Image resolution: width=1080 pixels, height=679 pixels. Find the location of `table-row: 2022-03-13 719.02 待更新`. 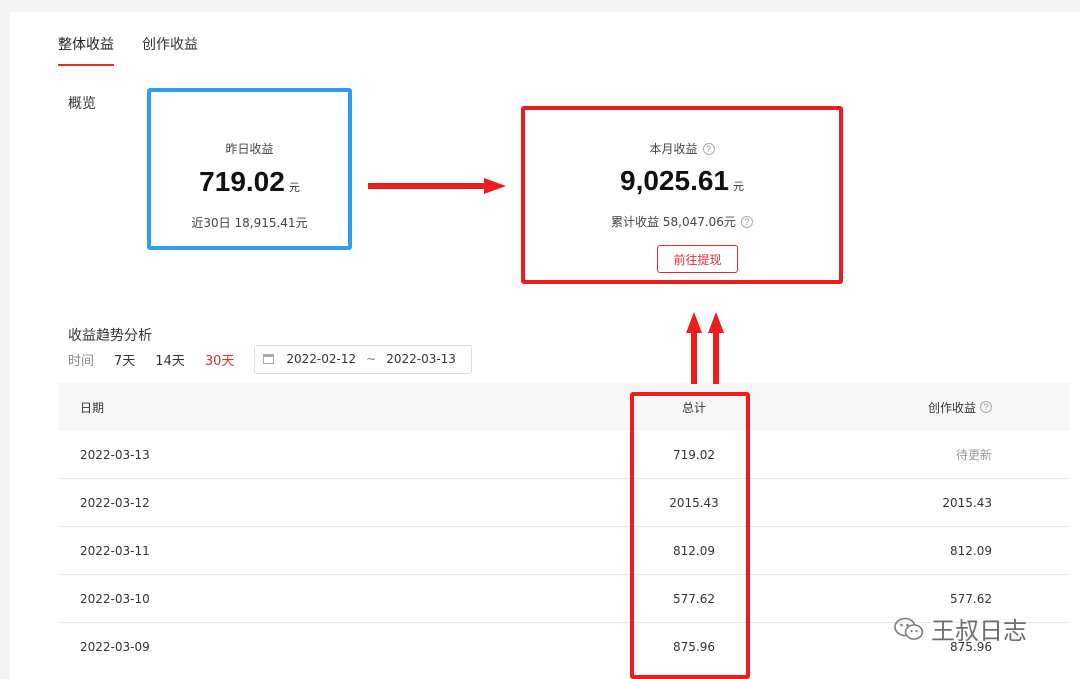

table-row: 2022-03-13 719.02 待更新 is located at coordinates (564, 455).